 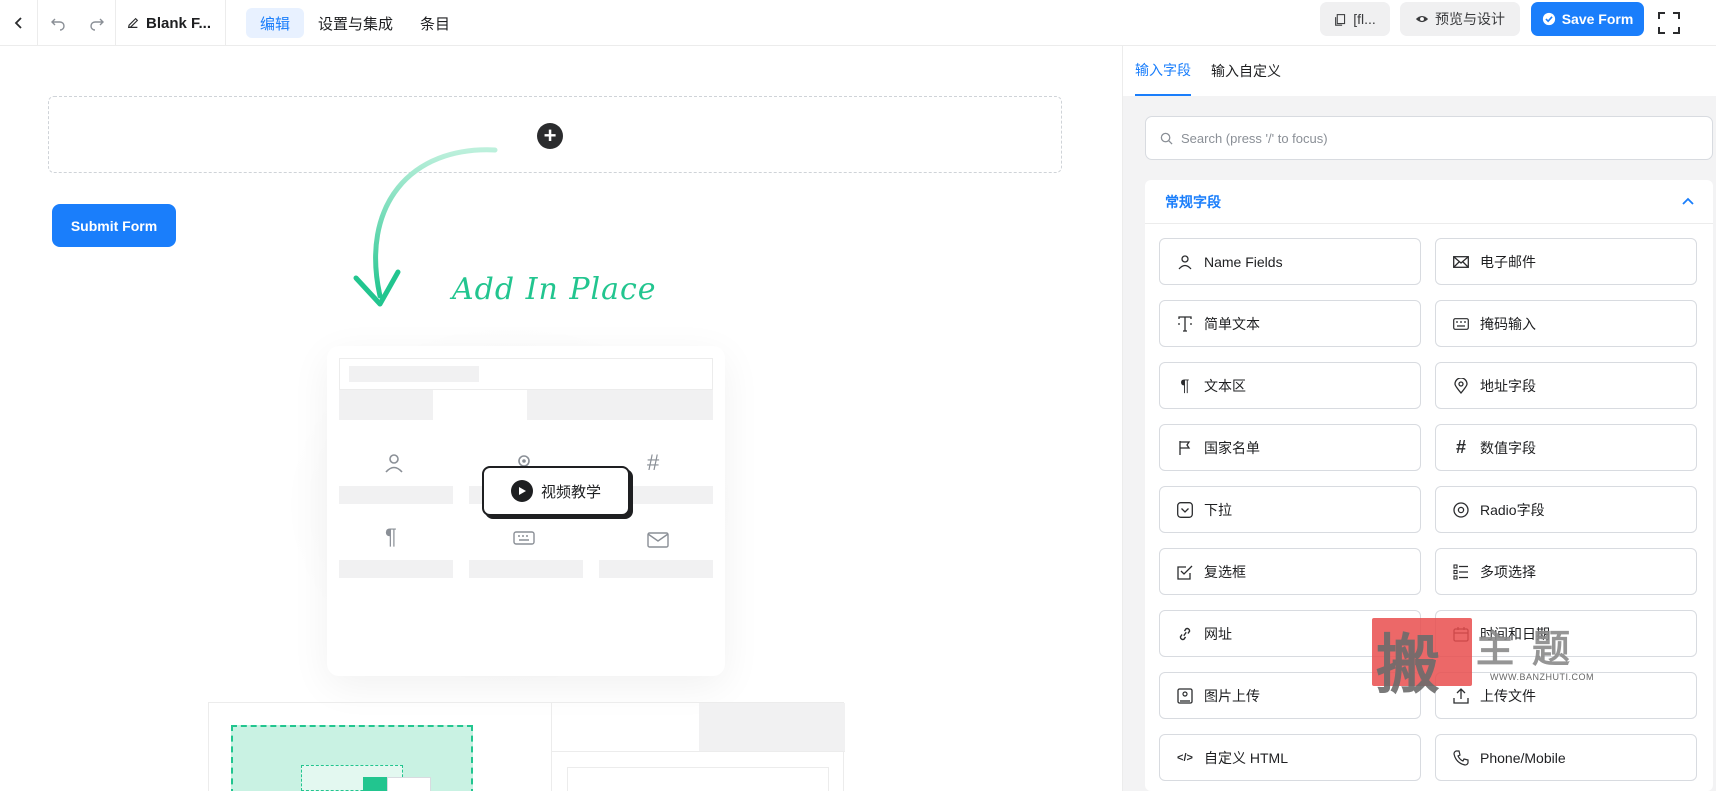 I want to click on chevron-left-icon, so click(x=18, y=23).